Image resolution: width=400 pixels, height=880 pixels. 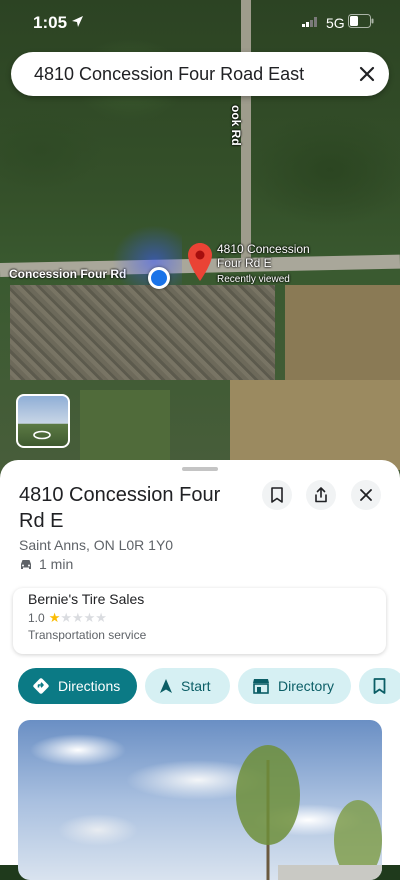 I want to click on road-label: Concession Four Rd, so click(x=68, y=274).